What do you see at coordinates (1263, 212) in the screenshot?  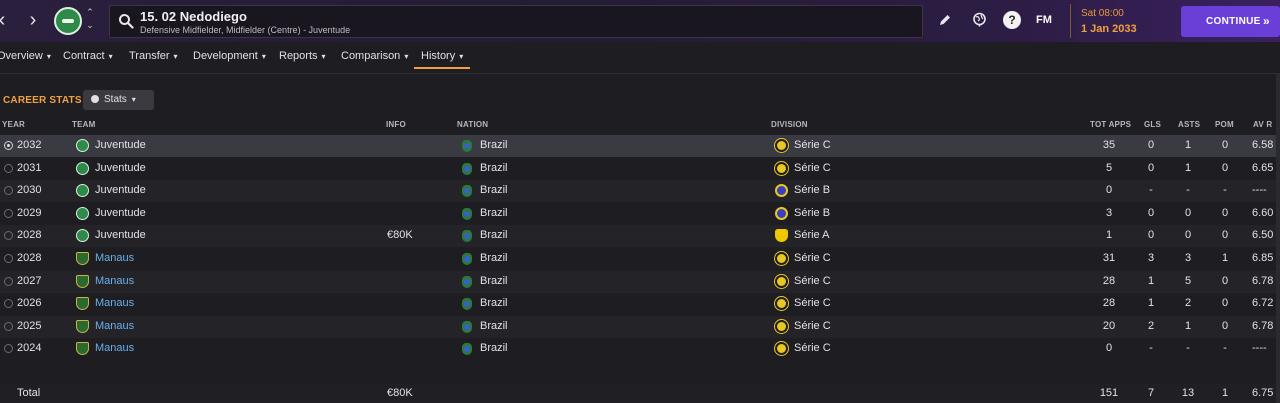 I see `cell-av-r: 6.60` at bounding box center [1263, 212].